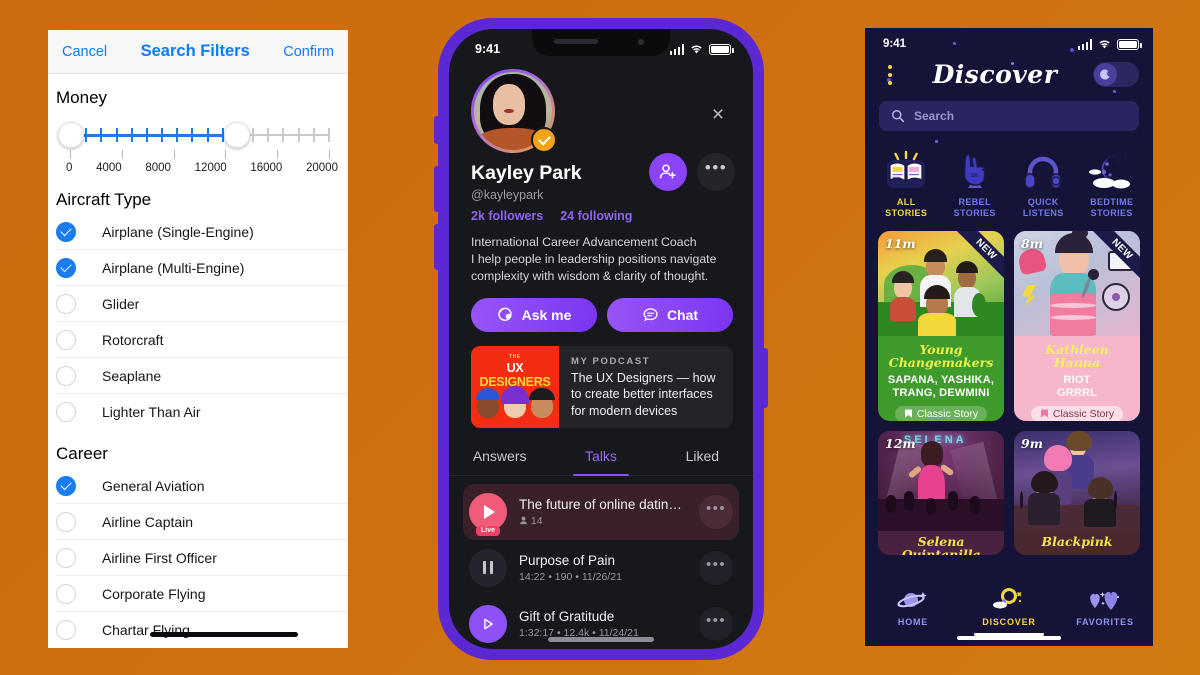 This screenshot has width=1200, height=675. What do you see at coordinates (488, 514) in the screenshot?
I see `play-icon: Live` at bounding box center [488, 514].